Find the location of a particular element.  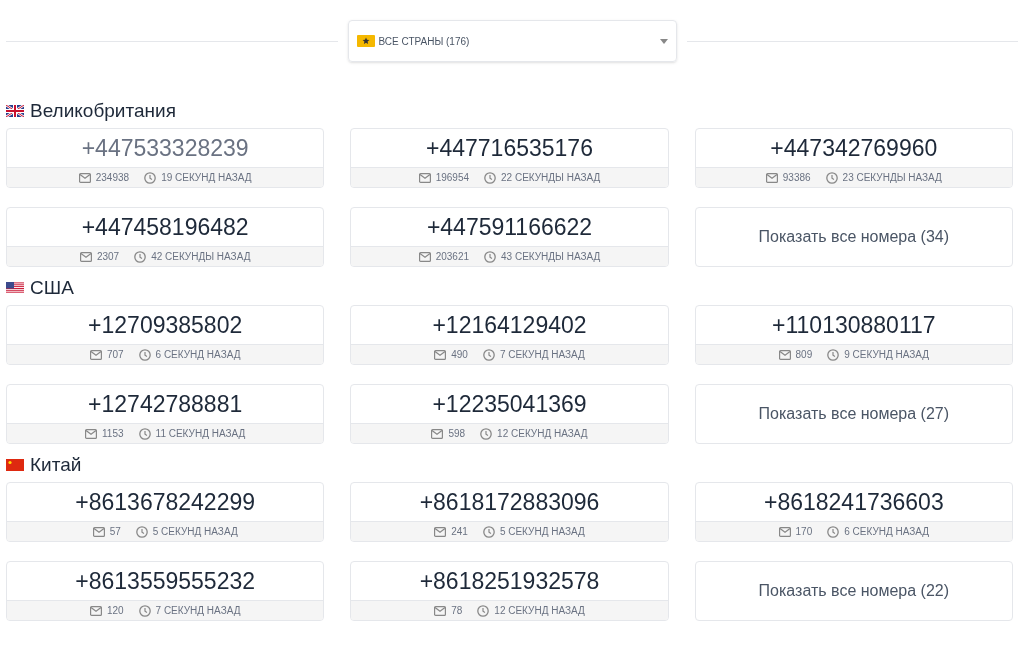

time-ago: 43 СЕКУНДЫ НАЗАД is located at coordinates (551, 257).